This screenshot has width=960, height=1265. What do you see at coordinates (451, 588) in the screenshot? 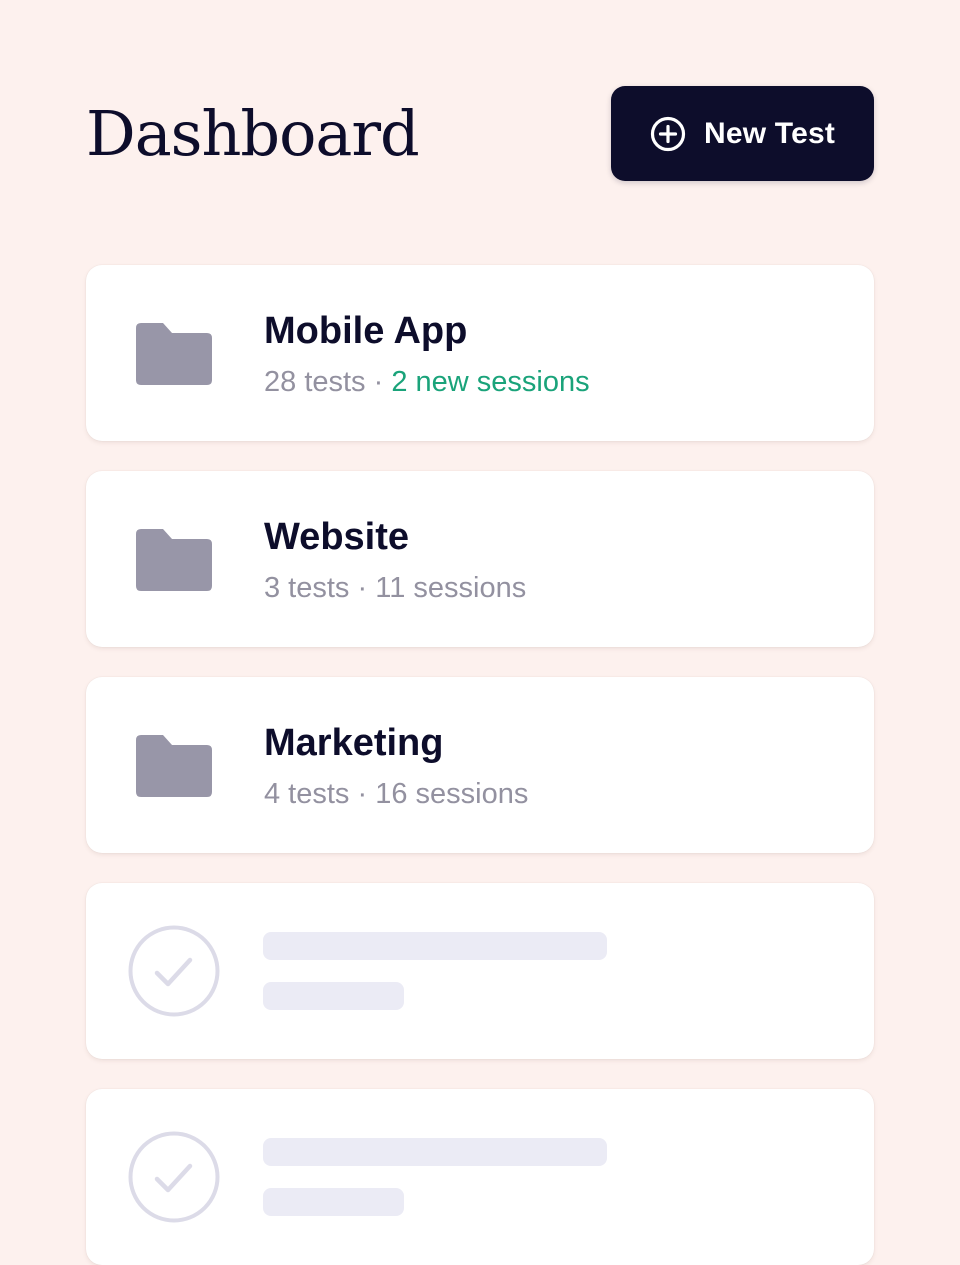
I see `session-count: 11 sessions` at bounding box center [451, 588].